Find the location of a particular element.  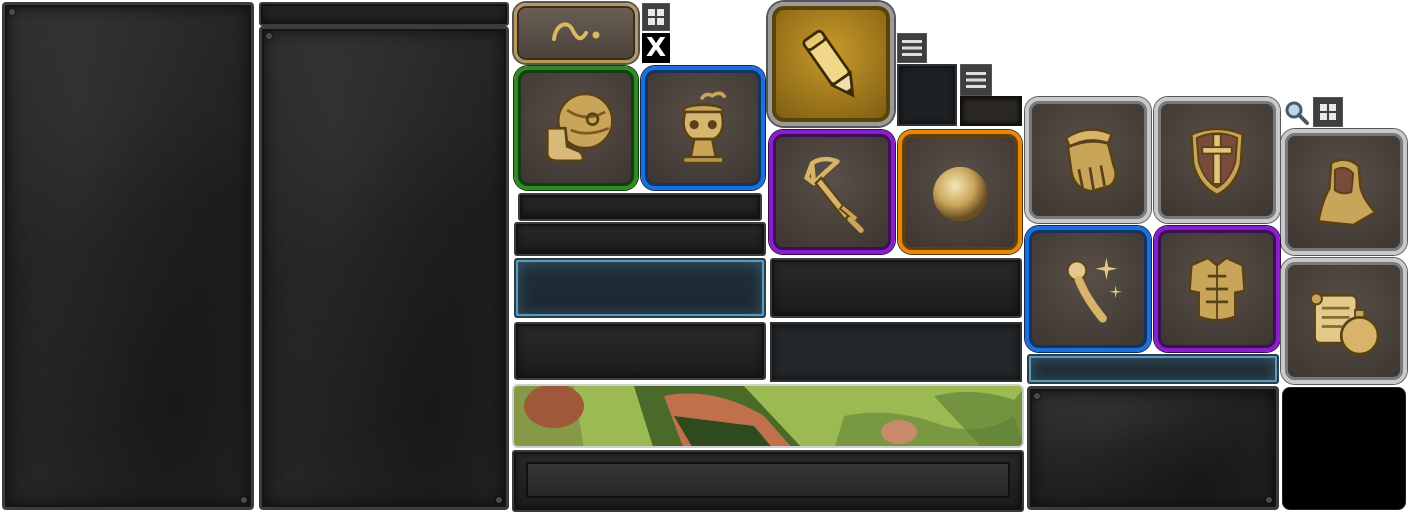

bow-sword-icon is located at coordinates (832, 192).